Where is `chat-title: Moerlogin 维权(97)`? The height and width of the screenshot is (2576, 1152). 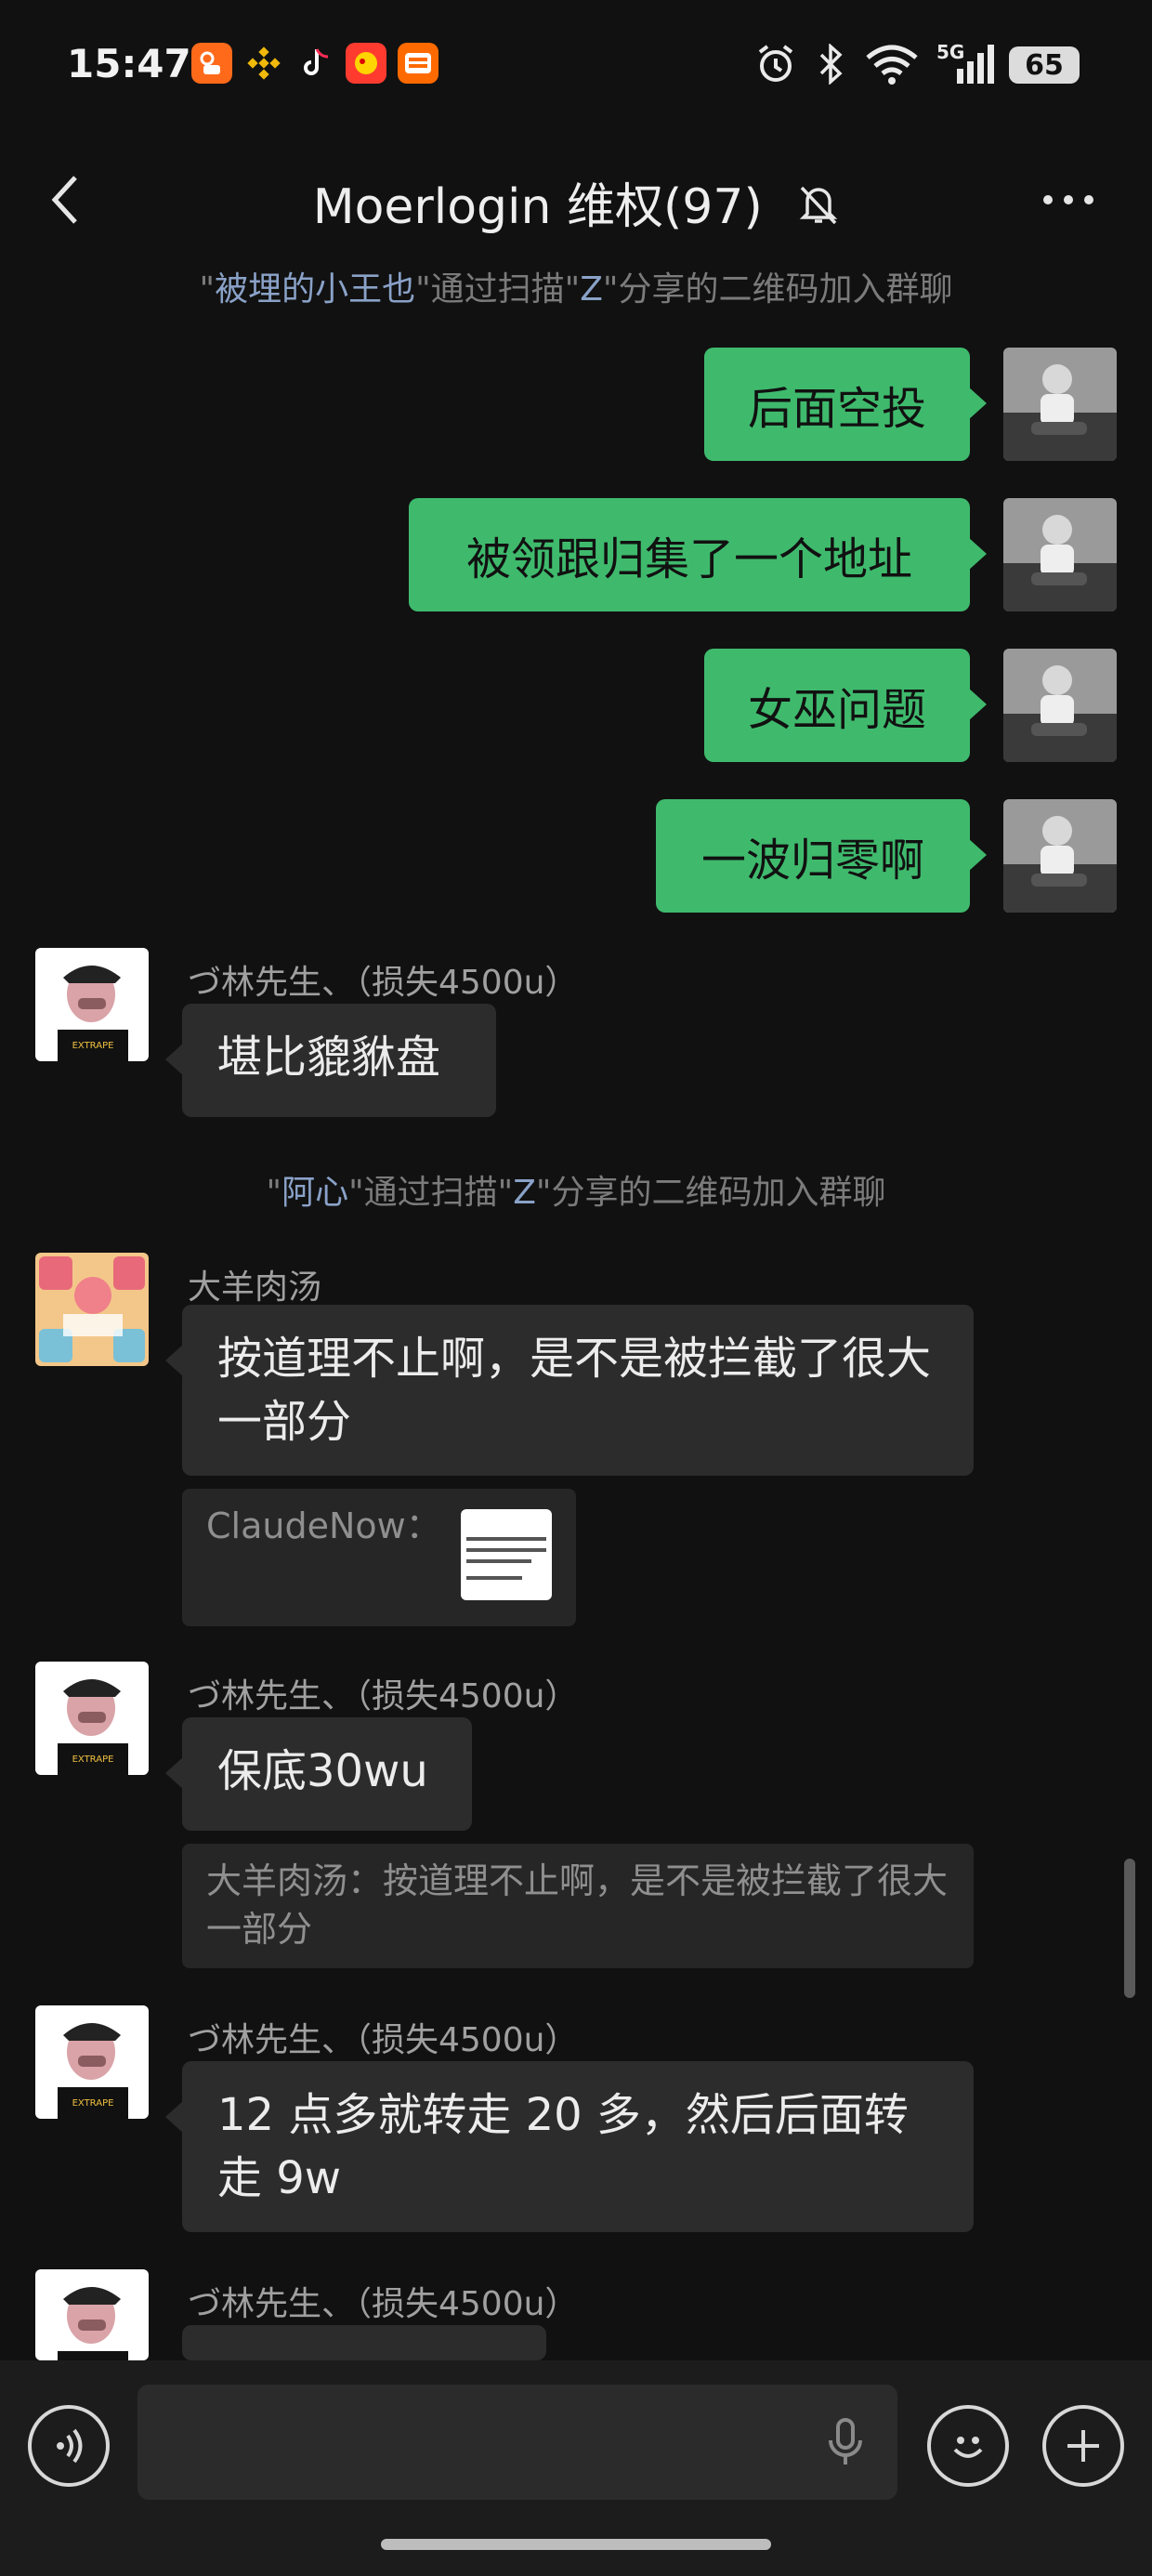
chat-title: Moerlogin 维权(97) is located at coordinates (576, 203).